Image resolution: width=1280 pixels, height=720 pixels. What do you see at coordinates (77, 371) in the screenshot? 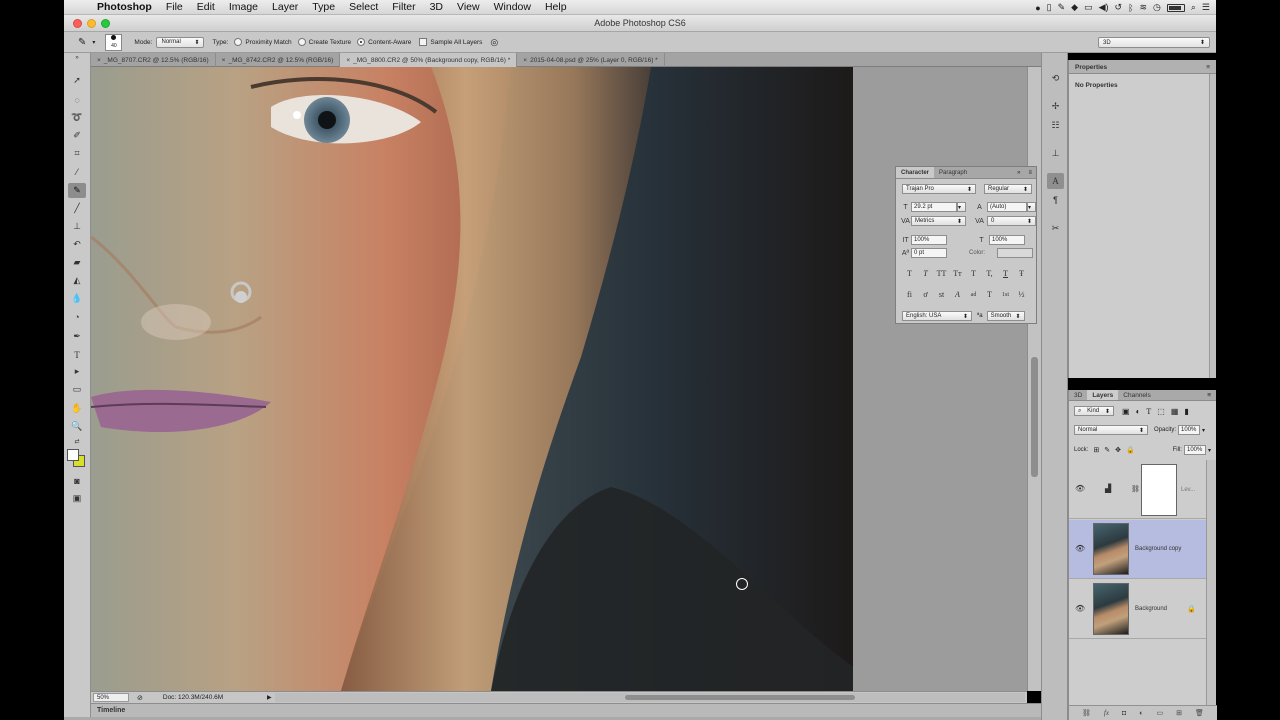
I see `path-selection-tool-icon: ▸` at bounding box center [77, 371].